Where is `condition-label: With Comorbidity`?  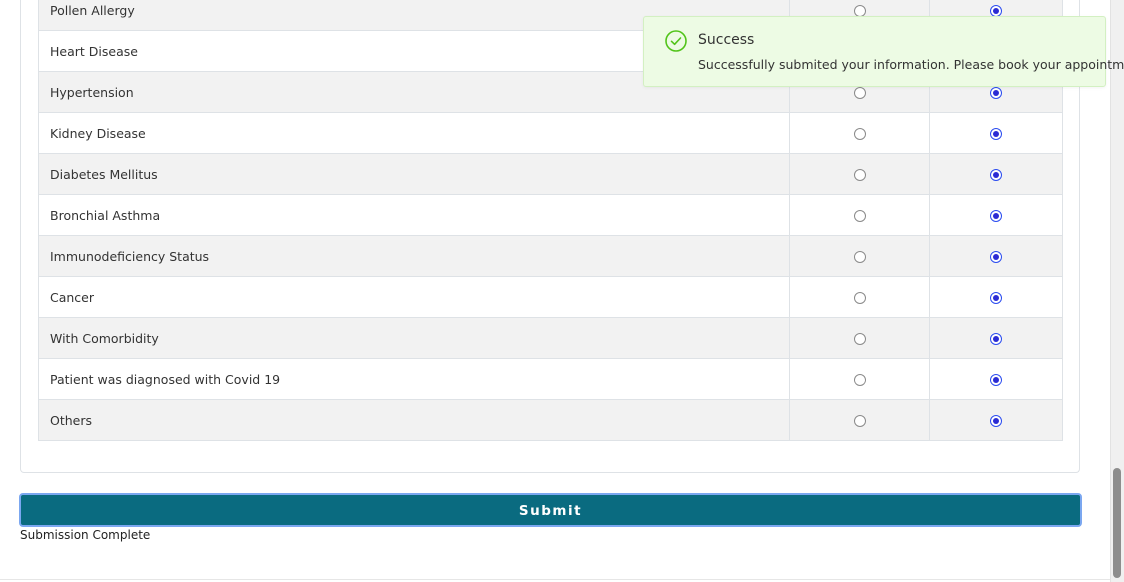 condition-label: With Comorbidity is located at coordinates (414, 338).